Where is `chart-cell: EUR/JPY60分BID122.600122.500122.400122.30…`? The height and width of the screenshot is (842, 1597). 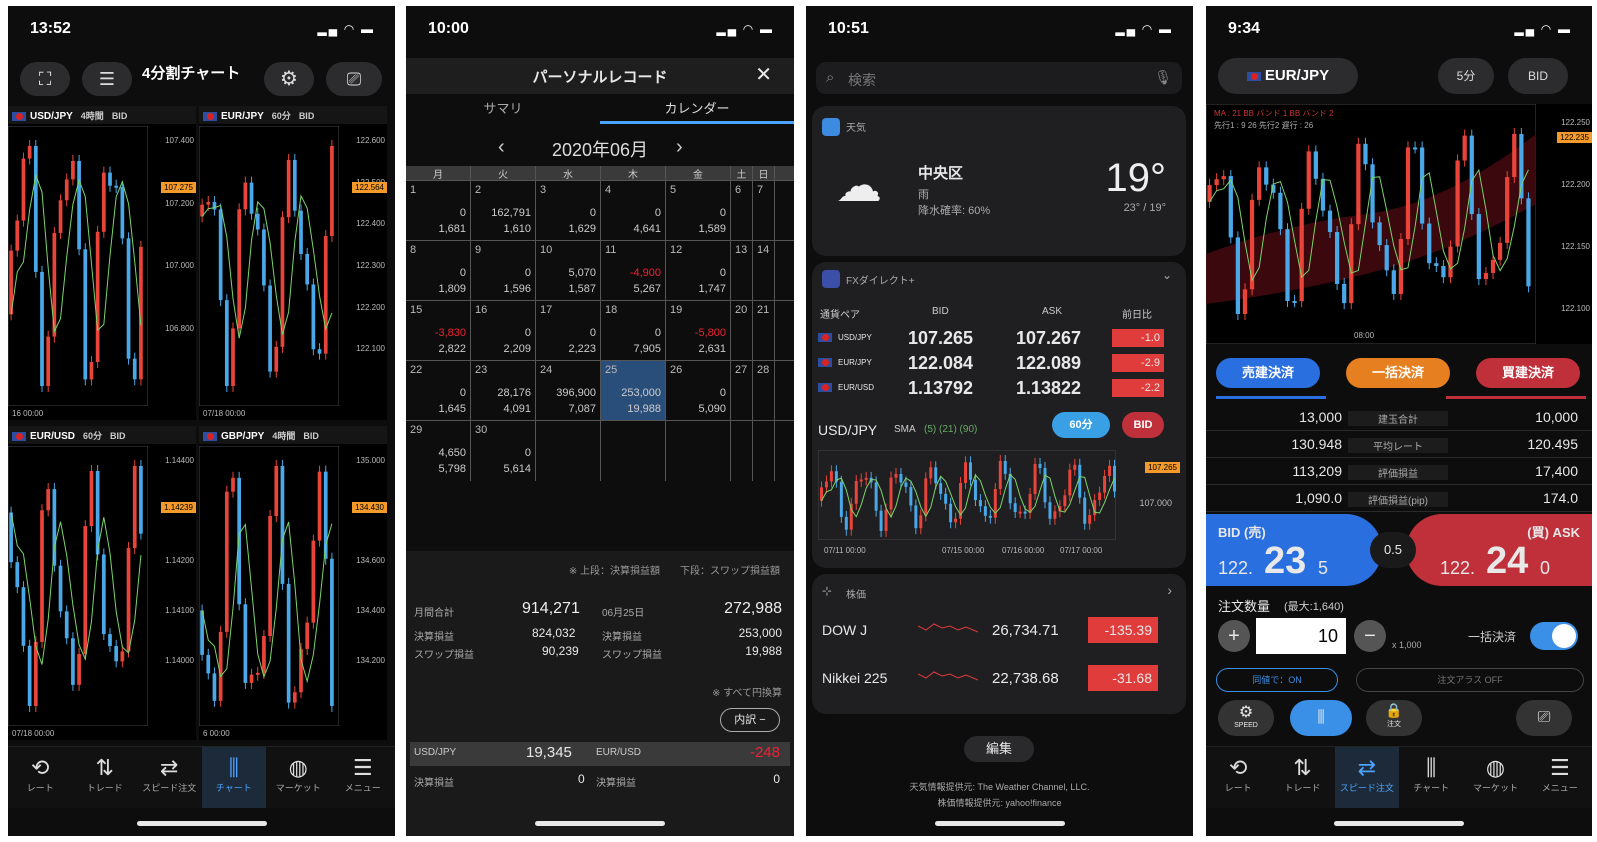 chart-cell: EUR/JPY60分BID122.600122.500122.400122.30… is located at coordinates (293, 263).